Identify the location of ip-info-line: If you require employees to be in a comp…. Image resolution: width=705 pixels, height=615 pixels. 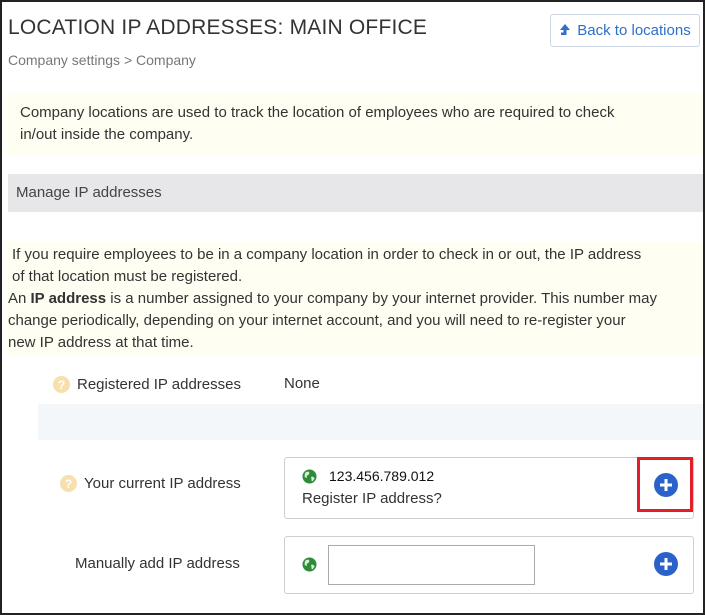
(327, 254).